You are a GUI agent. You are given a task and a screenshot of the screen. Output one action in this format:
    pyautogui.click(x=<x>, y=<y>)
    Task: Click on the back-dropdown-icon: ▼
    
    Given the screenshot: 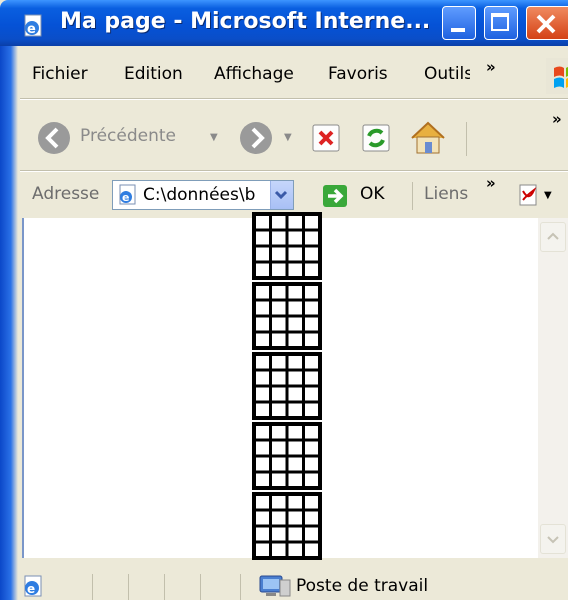 What is the action you would take?
    pyautogui.click(x=214, y=137)
    